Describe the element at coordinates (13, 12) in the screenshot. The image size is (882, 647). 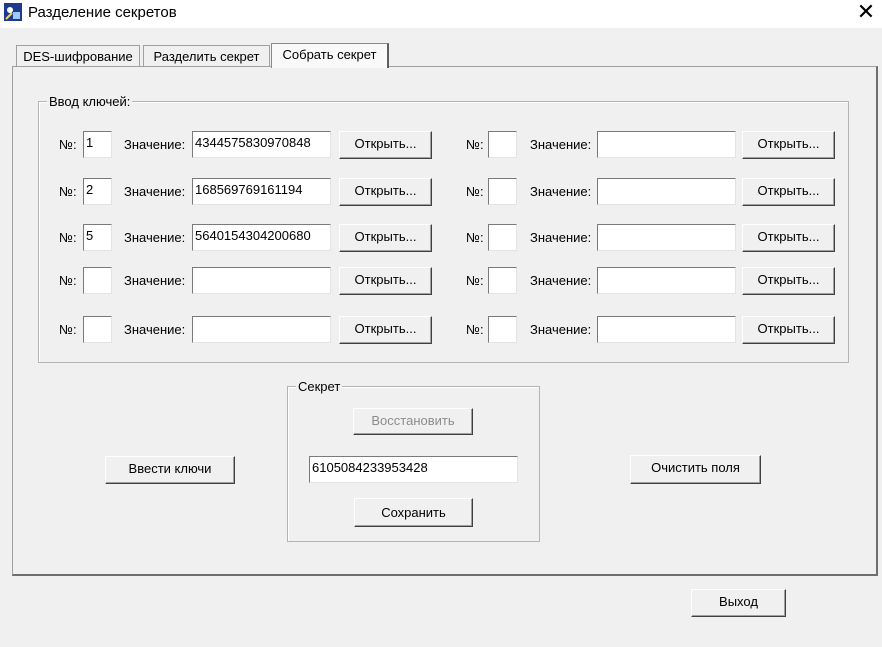
I see `app-icon` at that location.